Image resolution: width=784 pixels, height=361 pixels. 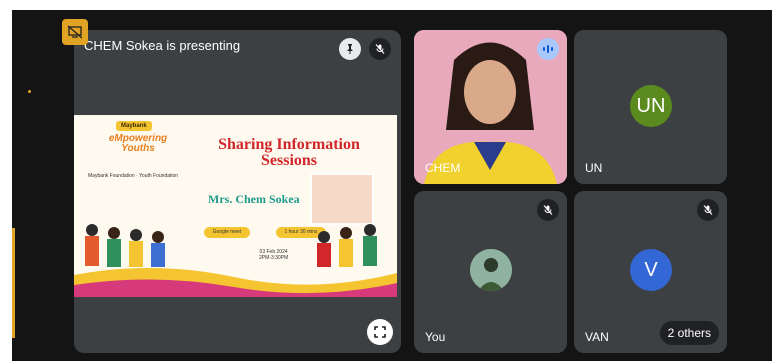 What do you see at coordinates (435, 337) in the screenshot?
I see `participant-name: You` at bounding box center [435, 337].